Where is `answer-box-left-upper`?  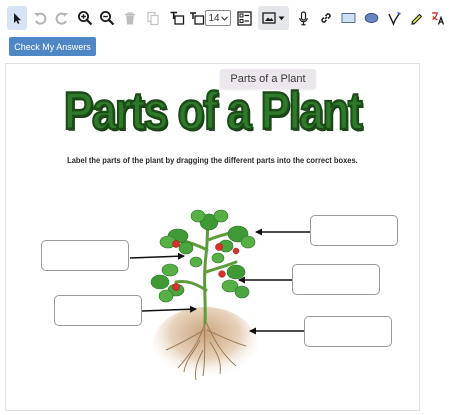
answer-box-left-upper is located at coordinates (85, 255).